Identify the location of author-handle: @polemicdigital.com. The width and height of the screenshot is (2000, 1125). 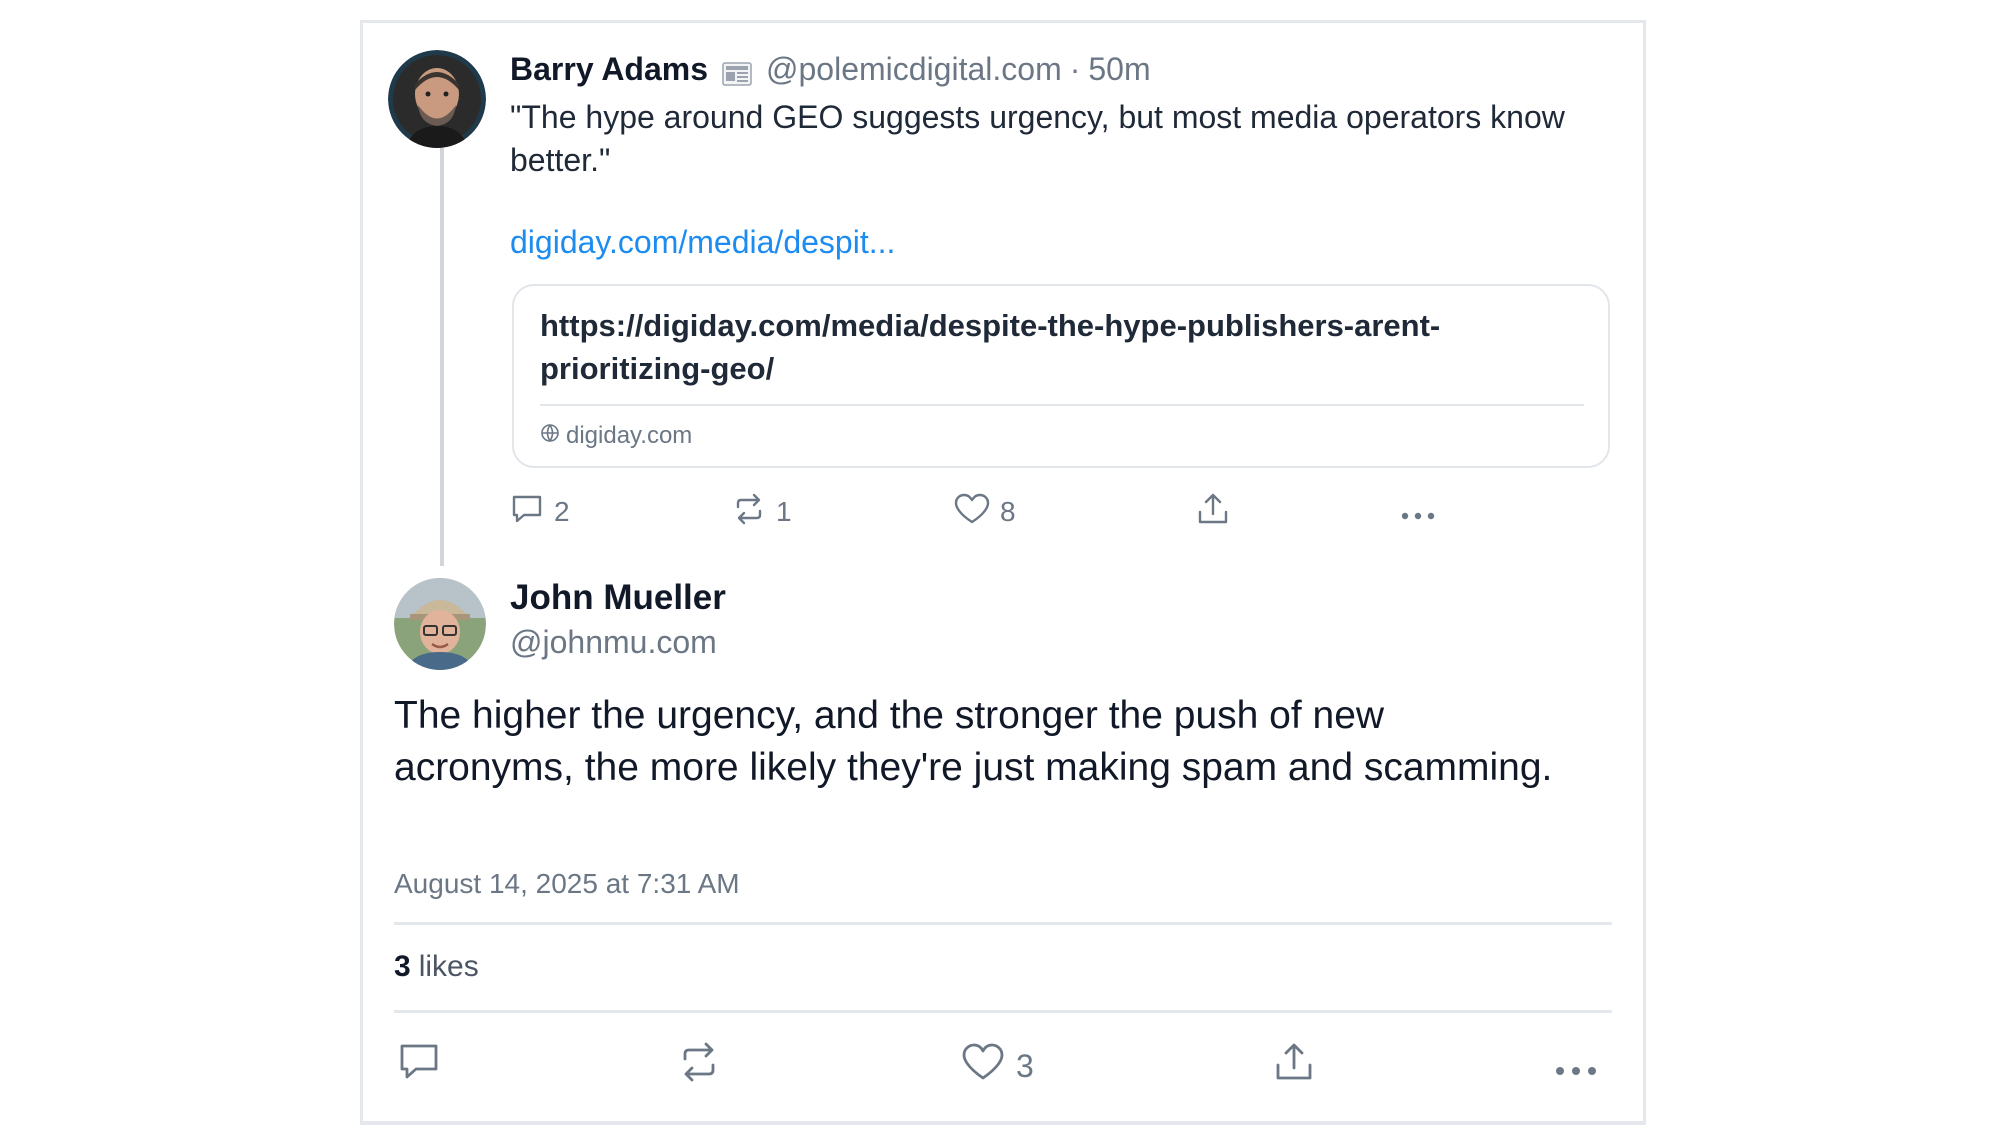
(914, 69).